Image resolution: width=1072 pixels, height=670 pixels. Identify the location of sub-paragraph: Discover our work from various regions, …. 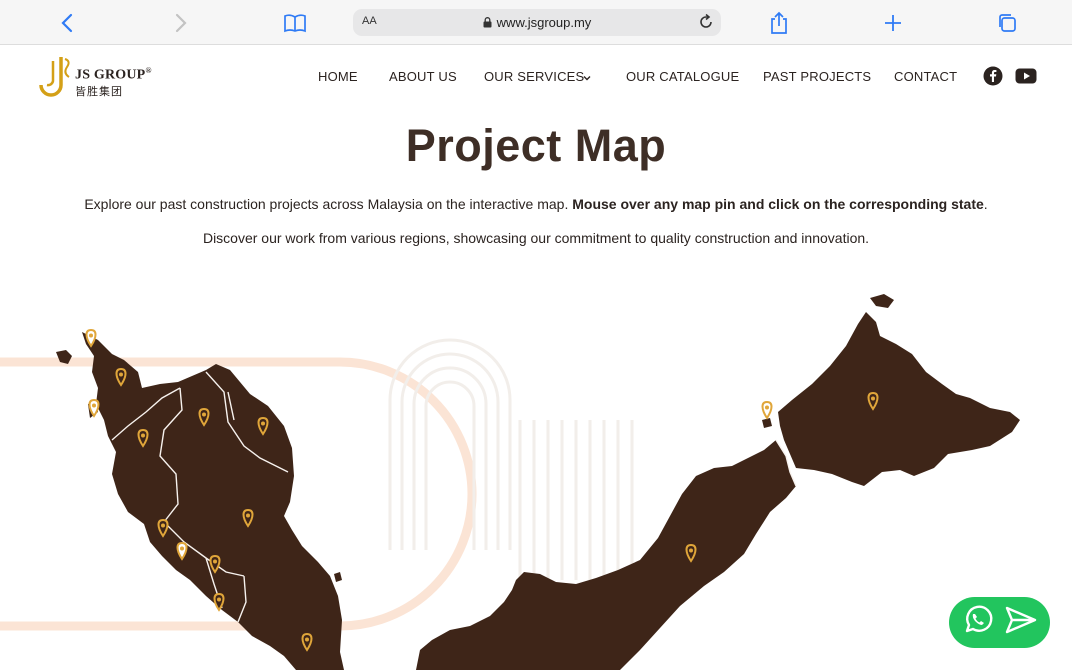
(536, 238).